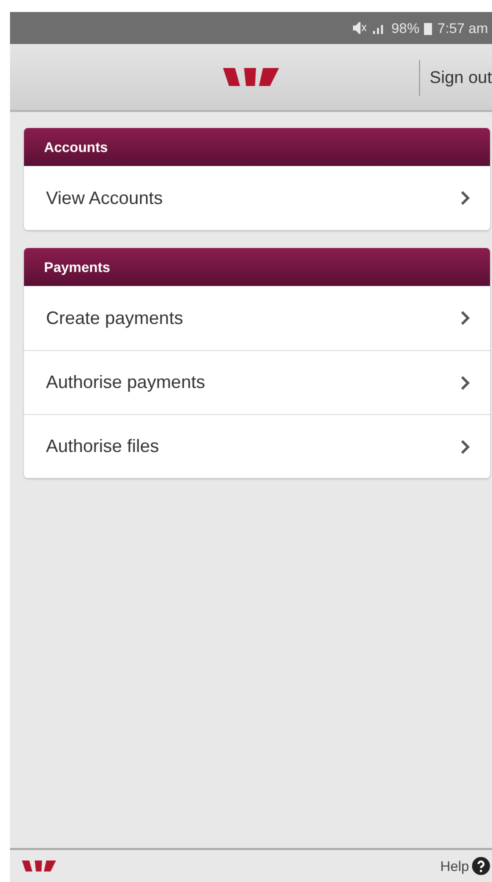 Image resolution: width=492 pixels, height=882 pixels. Describe the element at coordinates (455, 78) in the screenshot. I see `sign-out-button: Sign out` at that location.